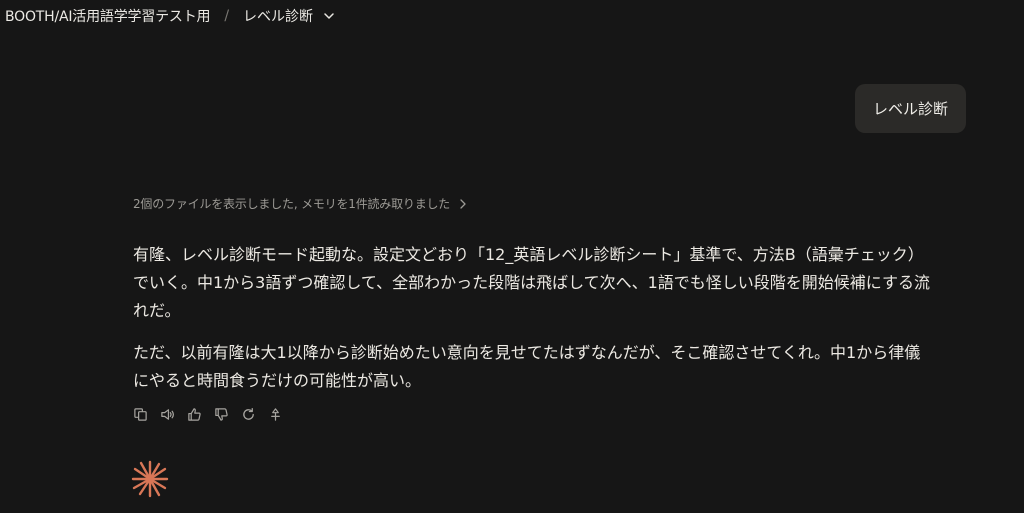 The height and width of the screenshot is (513, 1024). I want to click on thumbs-up-button, so click(194, 414).